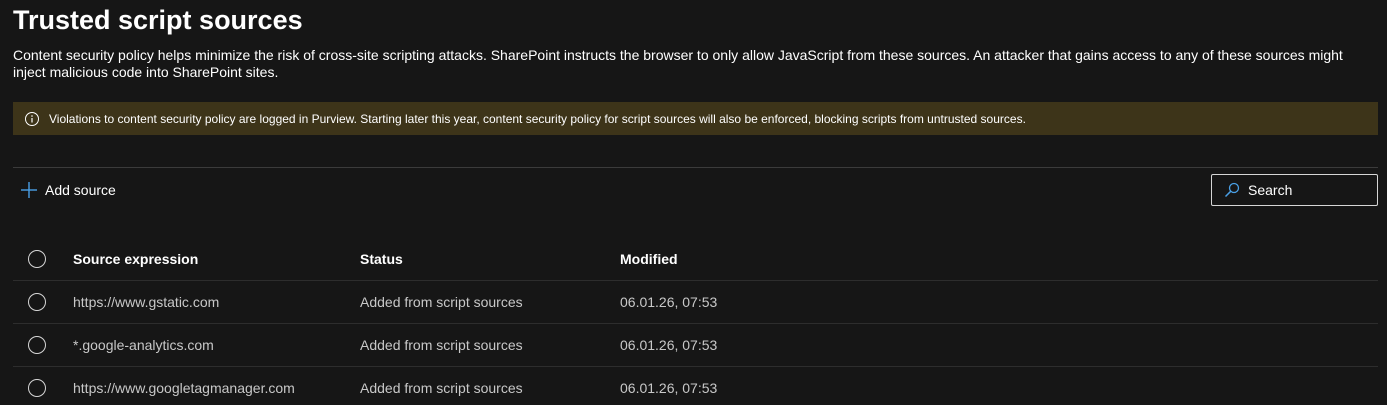 The image size is (1387, 405). I want to click on source-expression-cell: https://www.googletagmanager.com, so click(184, 388).